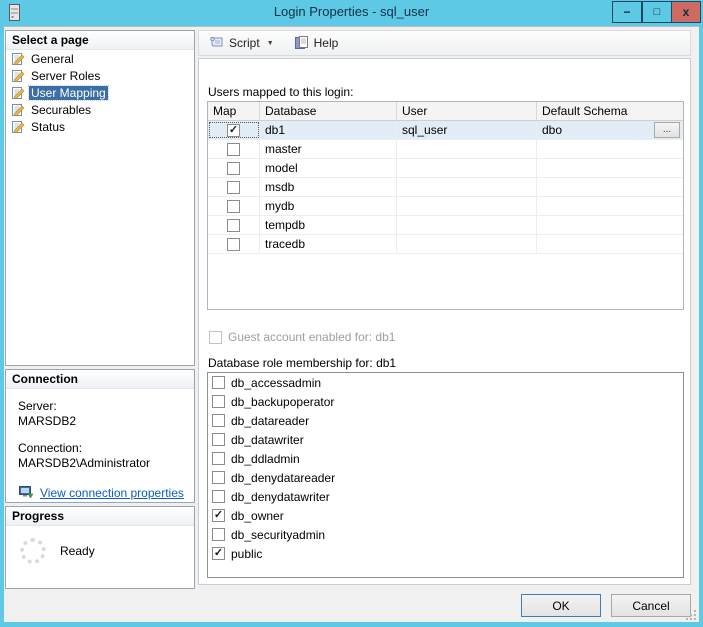  What do you see at coordinates (328, 149) in the screenshot?
I see `database-cell: master` at bounding box center [328, 149].